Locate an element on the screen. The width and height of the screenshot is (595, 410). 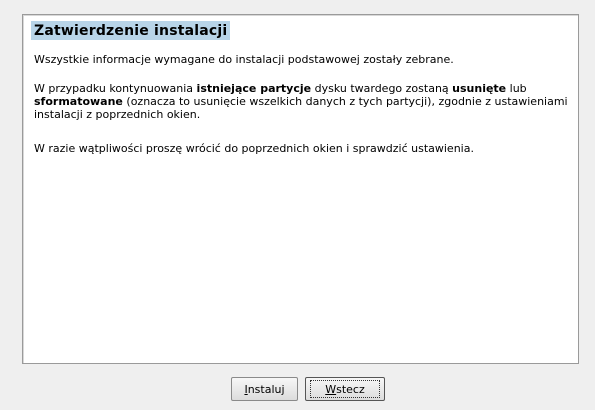
warning-text-3: lub is located at coordinates (516, 88).